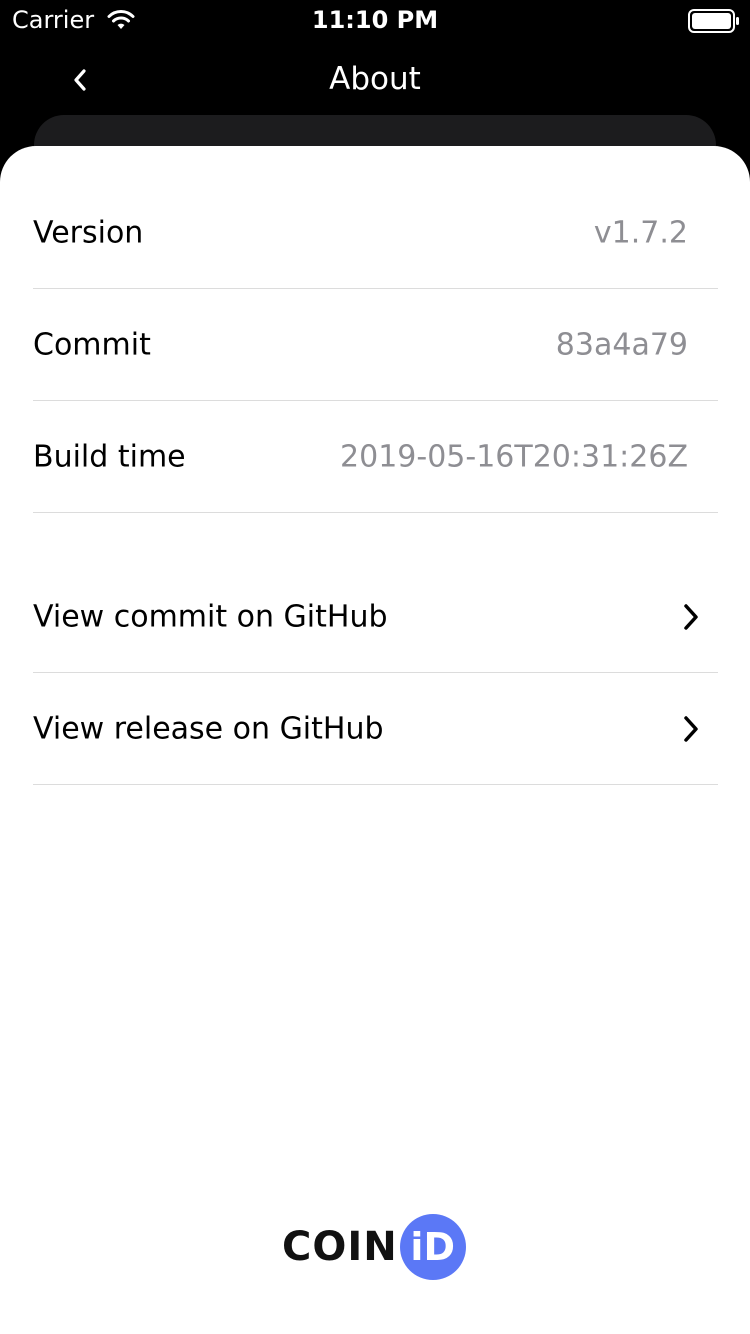 Image resolution: width=750 pixels, height=1334 pixels. Describe the element at coordinates (210, 617) in the screenshot. I see `view-commit-label: View commit on GitHub` at that location.